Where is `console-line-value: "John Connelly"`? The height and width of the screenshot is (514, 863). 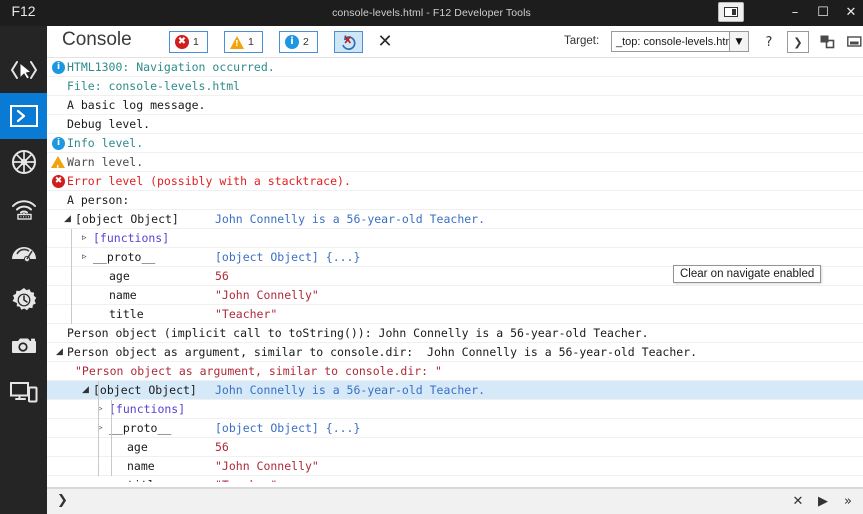
console-line-value: "John Connelly" is located at coordinates (267, 295).